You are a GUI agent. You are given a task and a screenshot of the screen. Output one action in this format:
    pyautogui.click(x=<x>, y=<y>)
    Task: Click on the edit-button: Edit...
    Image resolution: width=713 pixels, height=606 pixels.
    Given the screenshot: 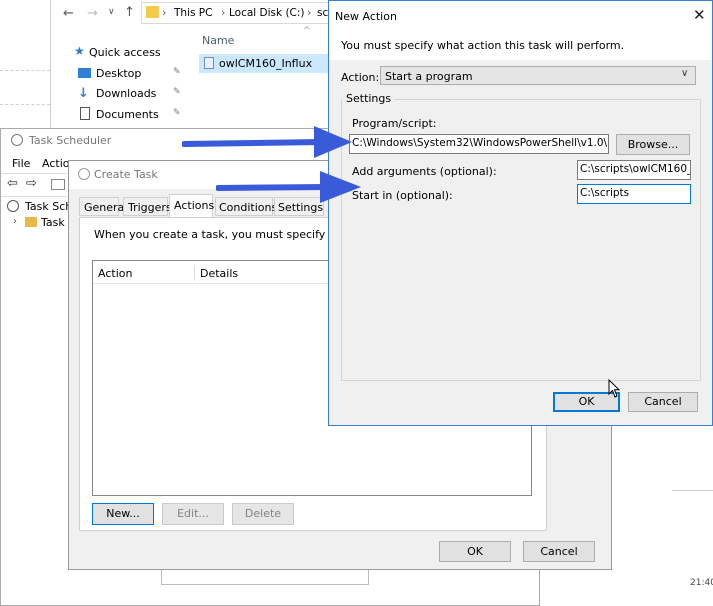 What is the action you would take?
    pyautogui.click(x=193, y=514)
    